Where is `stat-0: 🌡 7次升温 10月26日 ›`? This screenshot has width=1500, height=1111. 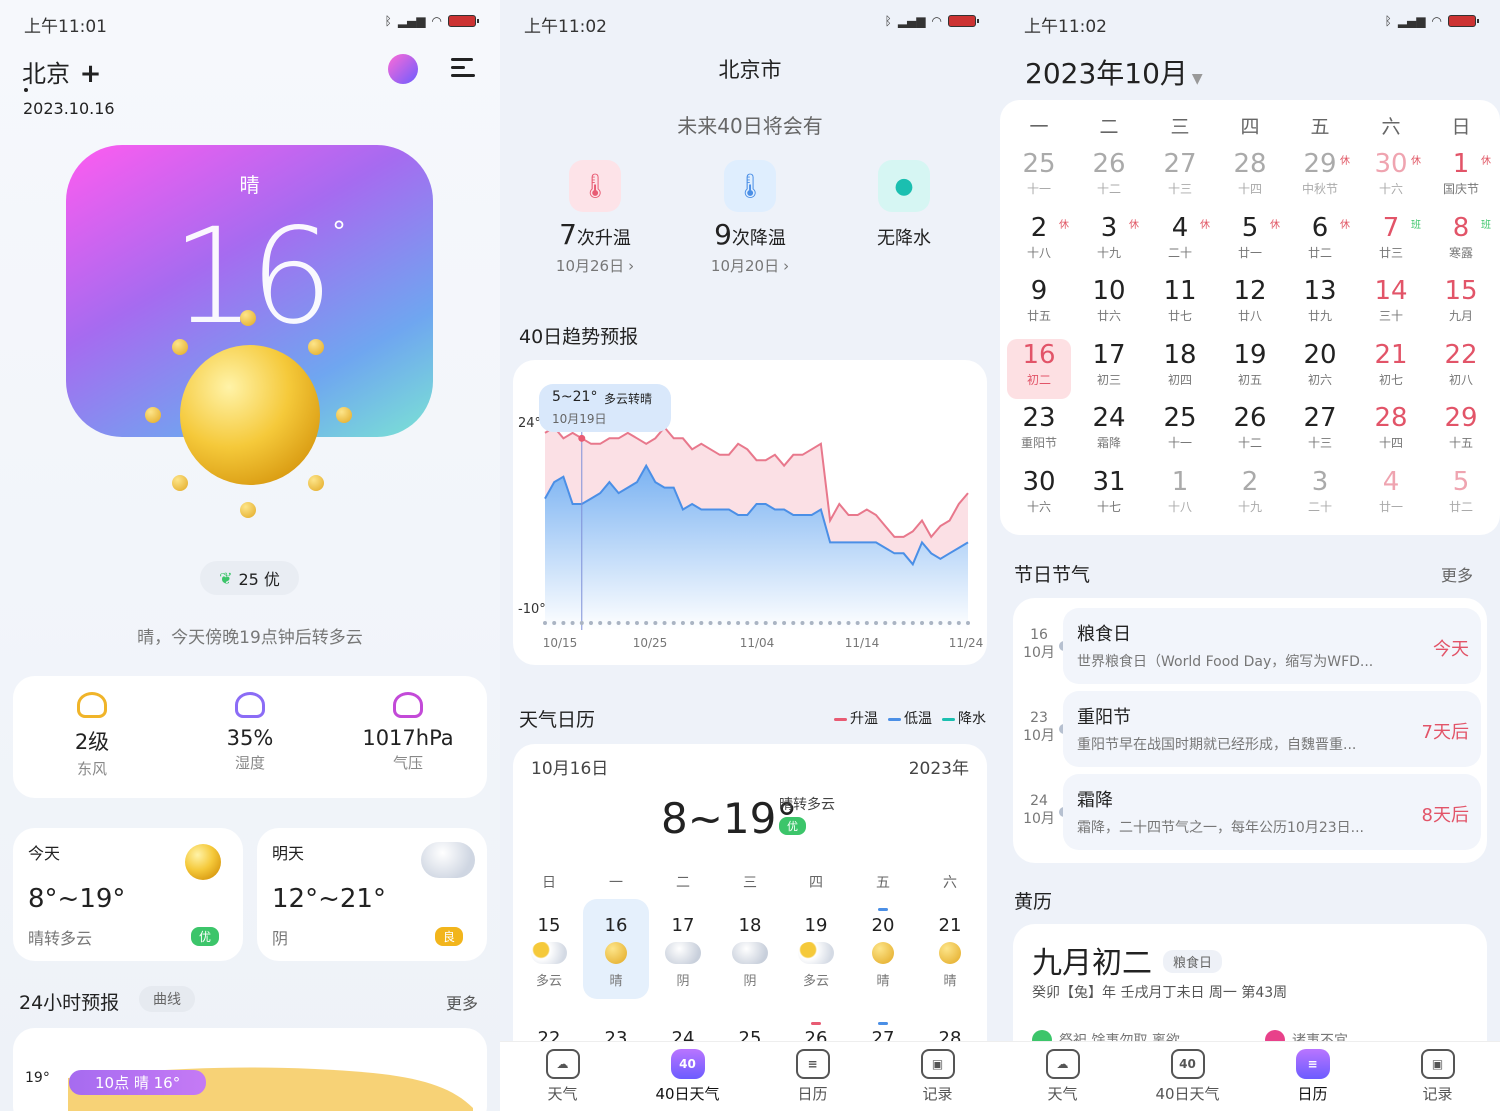
stat-0: 🌡 7次升温 10月26日 › is located at coordinates (595, 218).